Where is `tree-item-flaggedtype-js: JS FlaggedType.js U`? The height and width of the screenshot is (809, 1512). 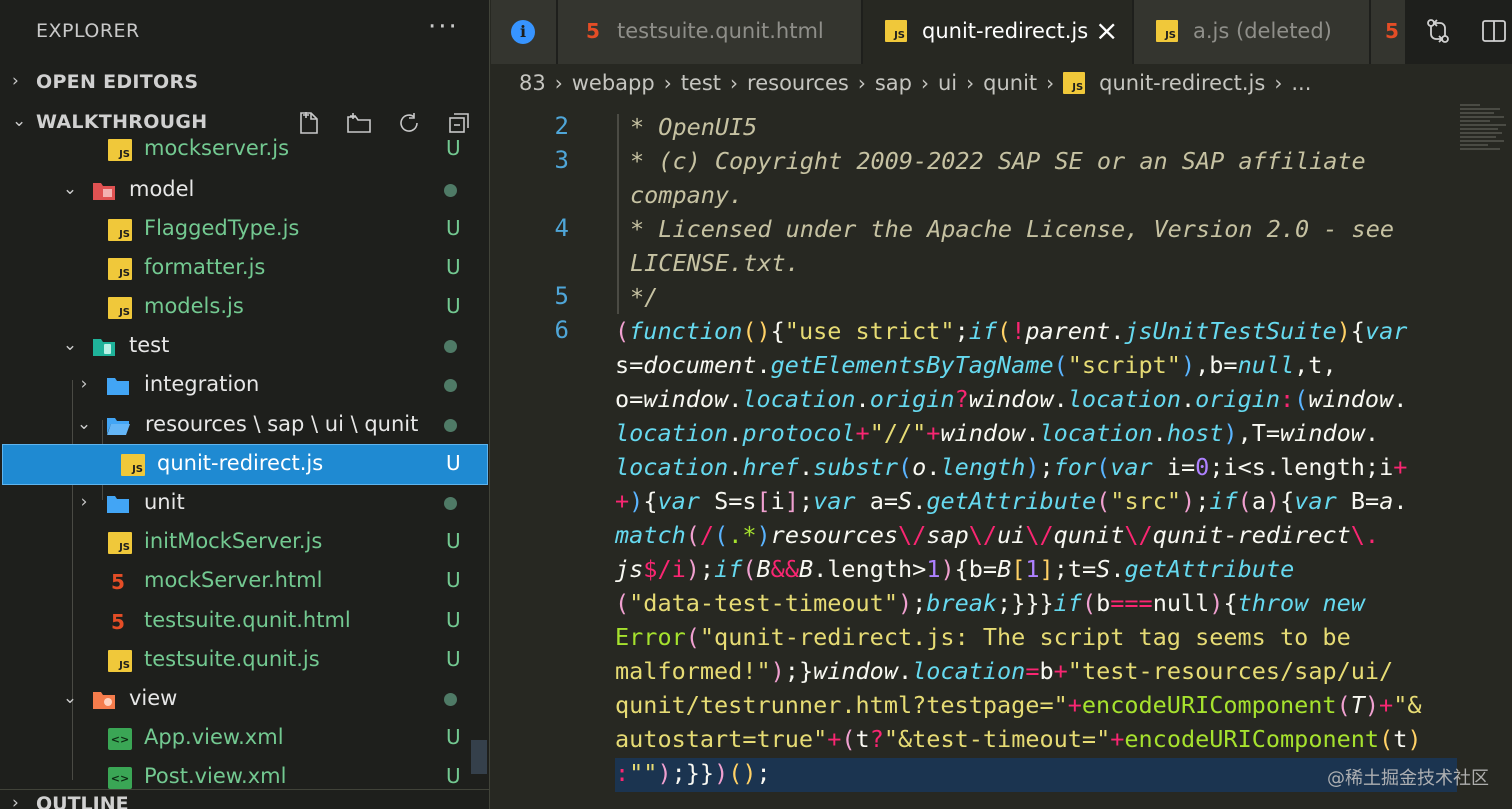 tree-item-flaggedtype-js: JS FlaggedType.js U is located at coordinates (244, 229).